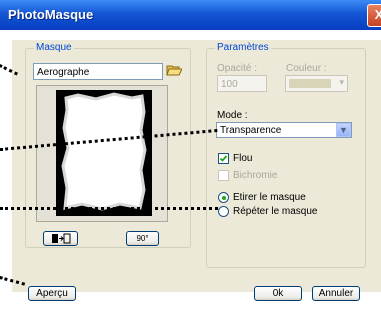  I want to click on repeter-label: Répéter le masque, so click(275, 211).